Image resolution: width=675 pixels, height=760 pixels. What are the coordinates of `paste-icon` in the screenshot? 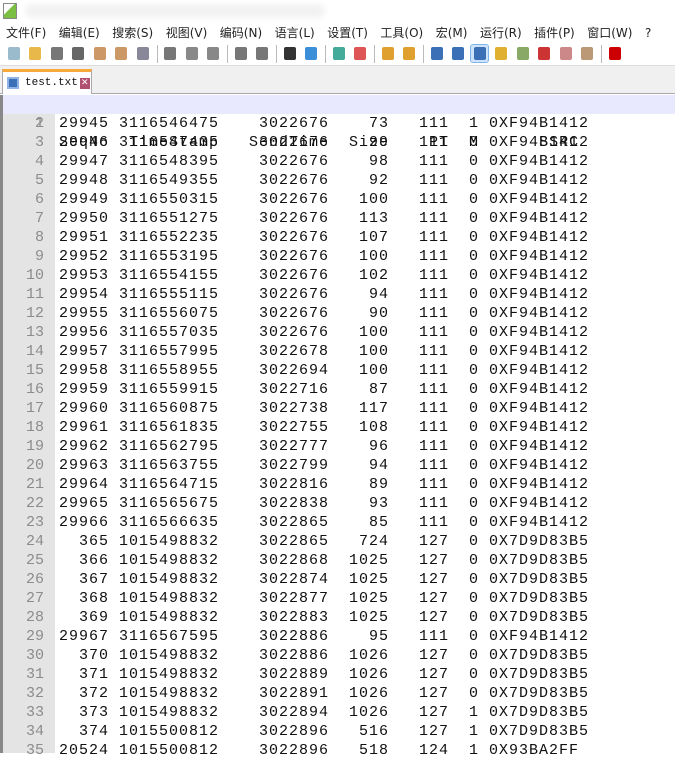 It's located at (213, 53).